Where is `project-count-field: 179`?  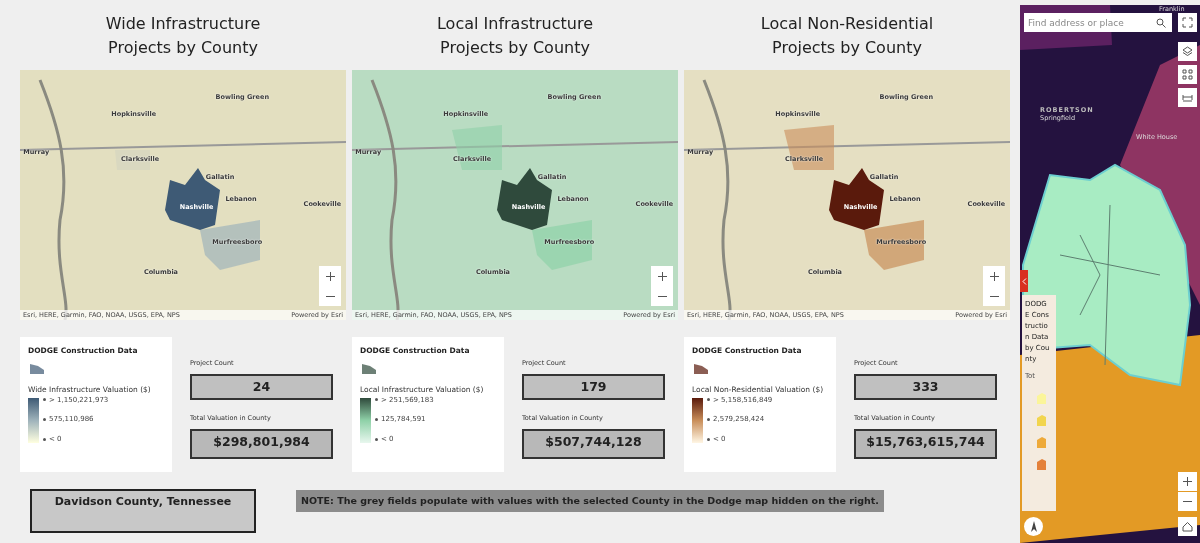
project-count-field: 179 is located at coordinates (593, 386).